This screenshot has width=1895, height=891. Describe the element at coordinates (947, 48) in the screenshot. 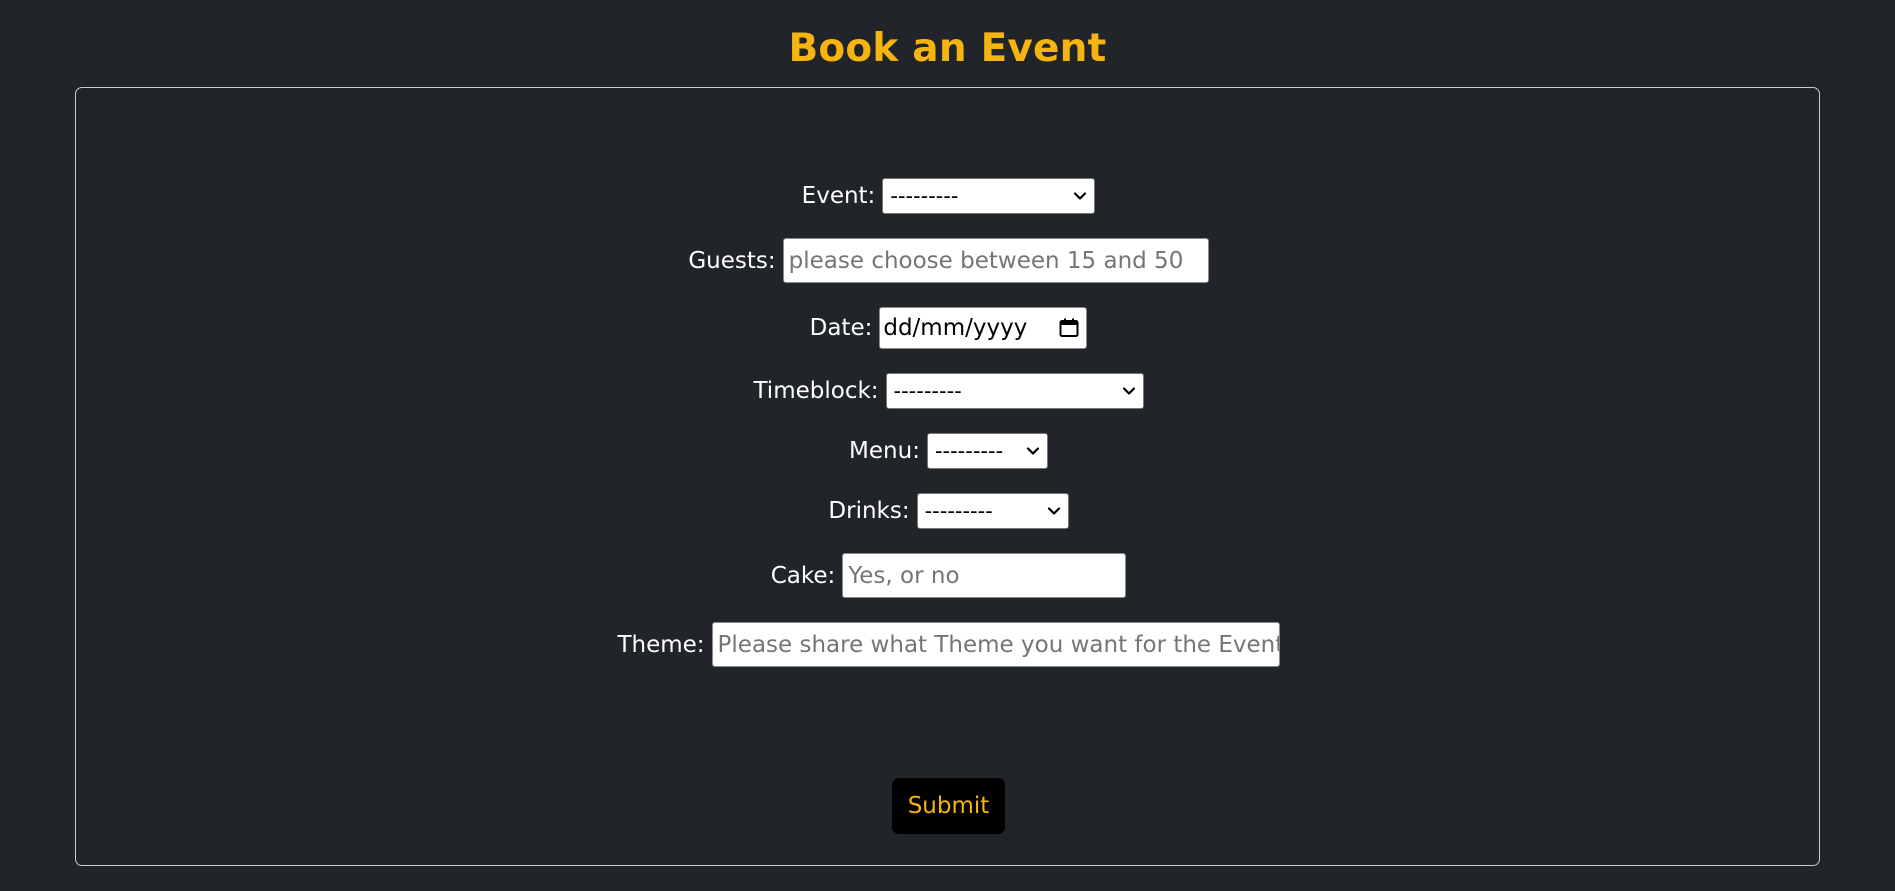

I see `page-title: Book an Event` at that location.